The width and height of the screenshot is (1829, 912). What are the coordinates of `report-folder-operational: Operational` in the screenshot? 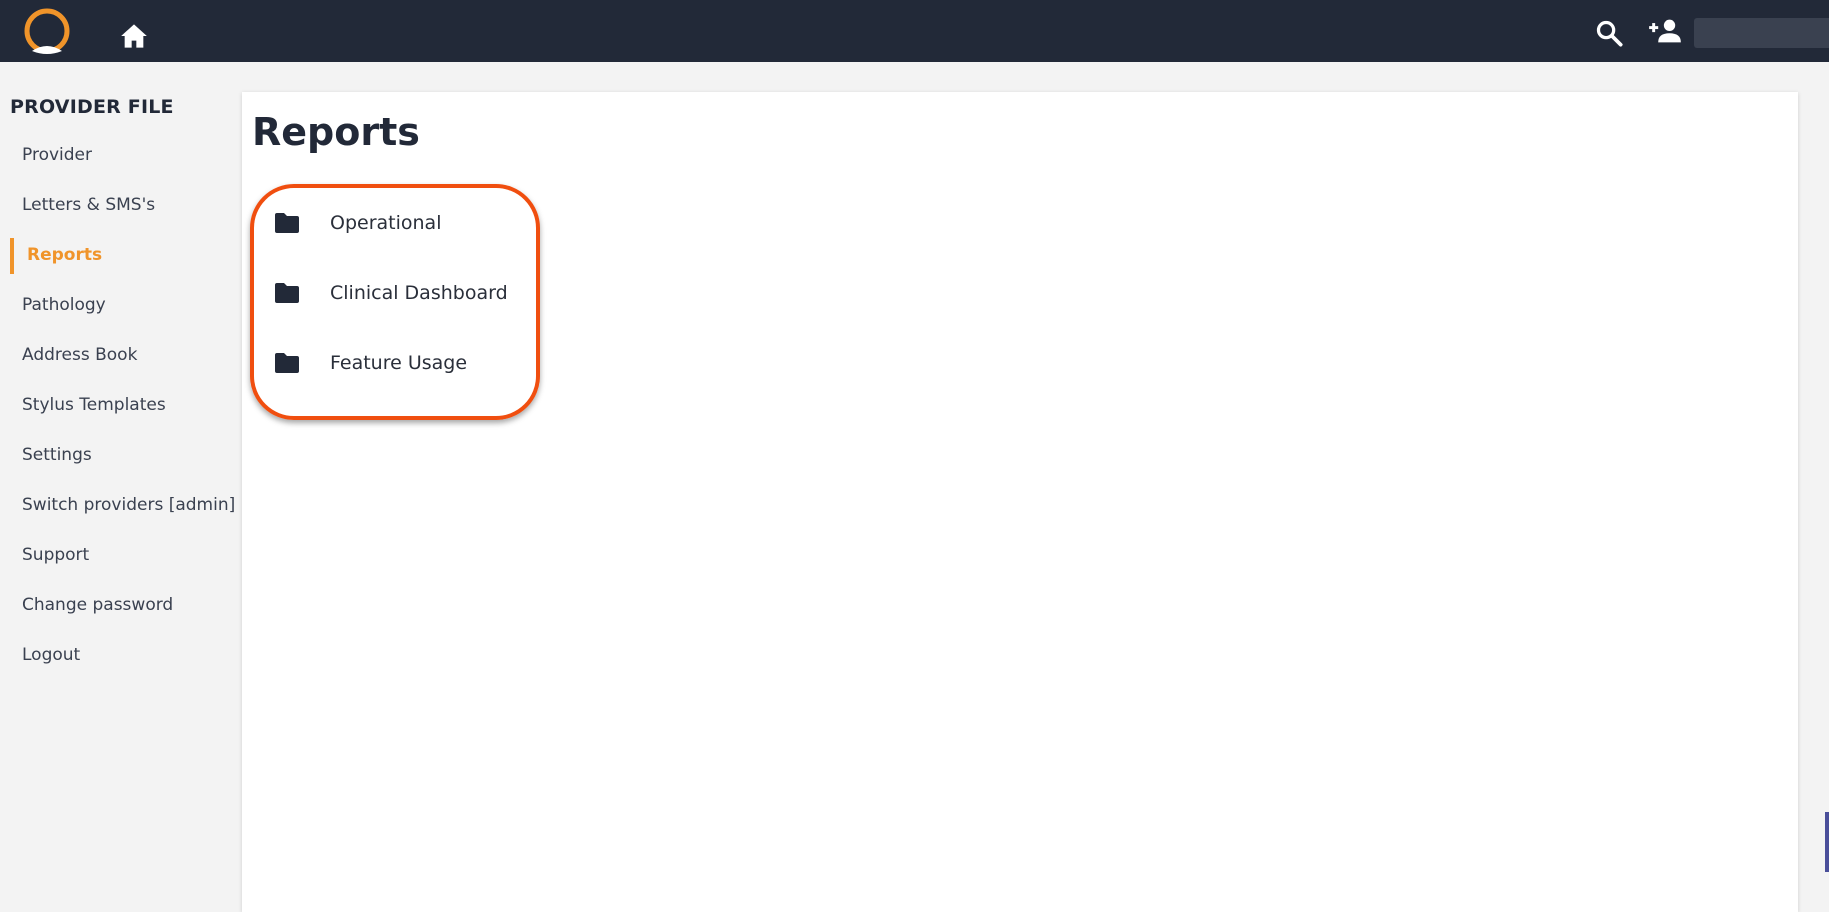 It's located at (394, 224).